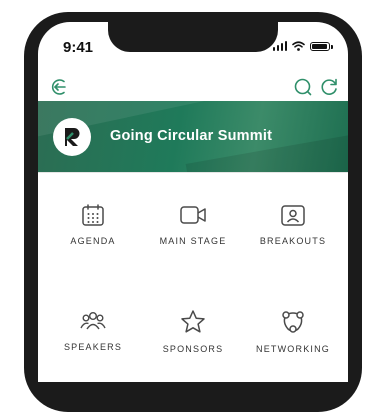 The width and height of the screenshot is (386, 412). Describe the element at coordinates (193, 349) in the screenshot. I see `tile-label: SPONSORS` at that location.